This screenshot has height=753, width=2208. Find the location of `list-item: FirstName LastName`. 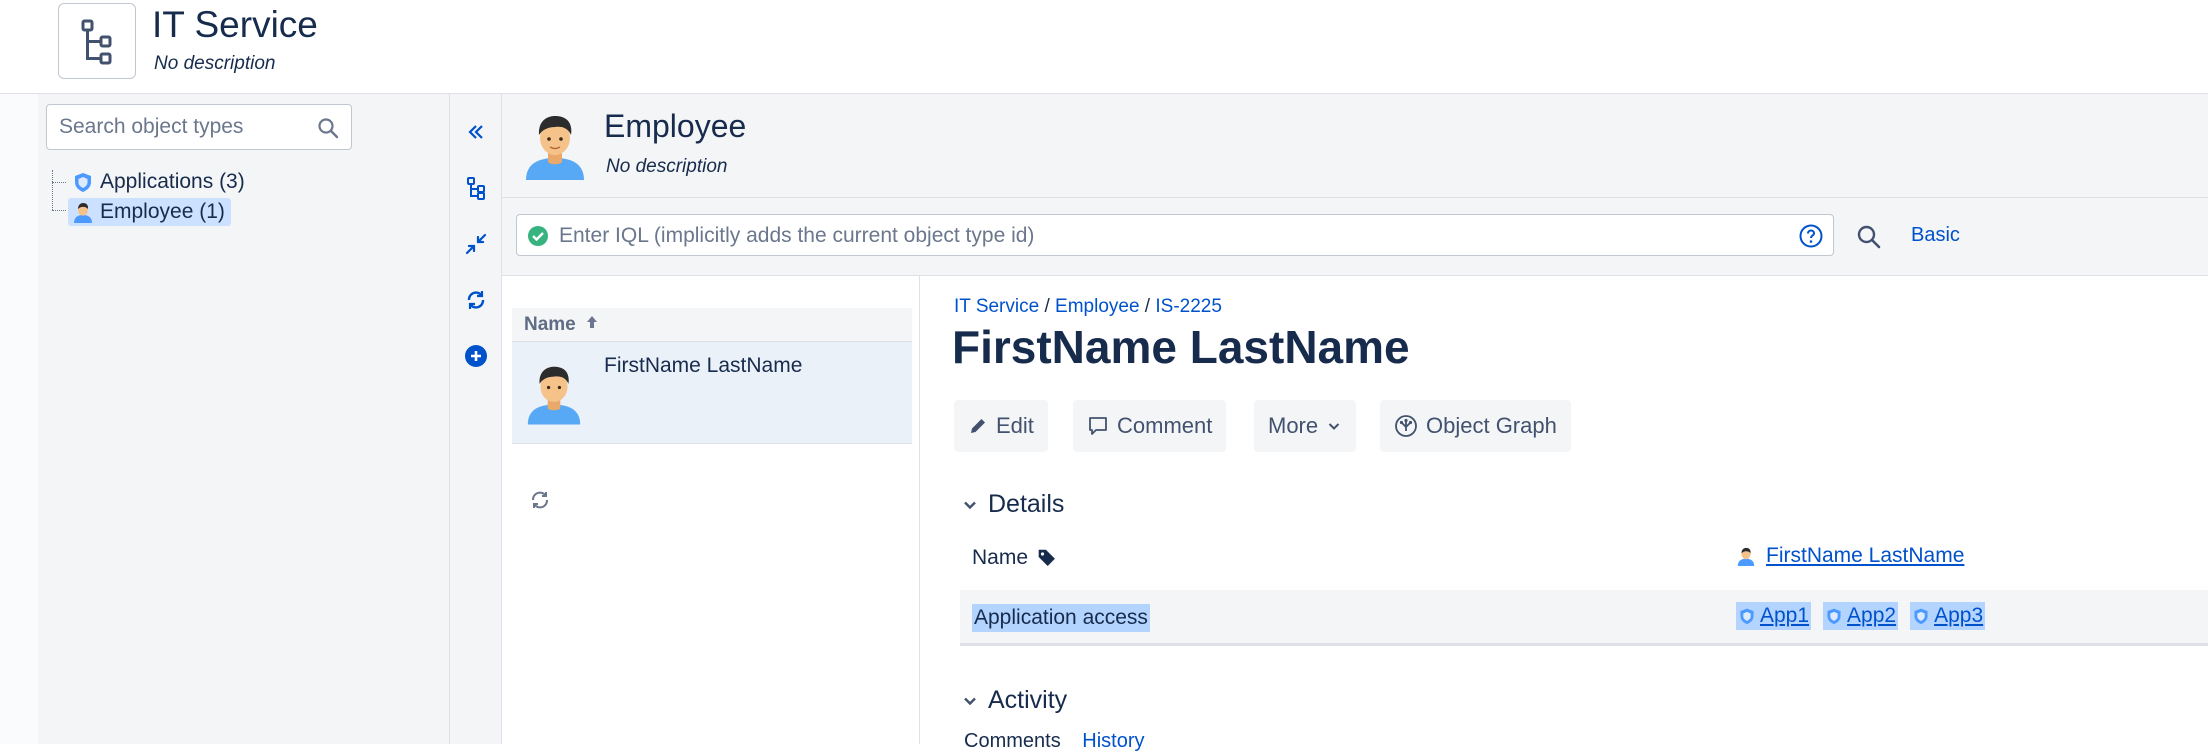

list-item: FirstName LastName is located at coordinates (712, 393).